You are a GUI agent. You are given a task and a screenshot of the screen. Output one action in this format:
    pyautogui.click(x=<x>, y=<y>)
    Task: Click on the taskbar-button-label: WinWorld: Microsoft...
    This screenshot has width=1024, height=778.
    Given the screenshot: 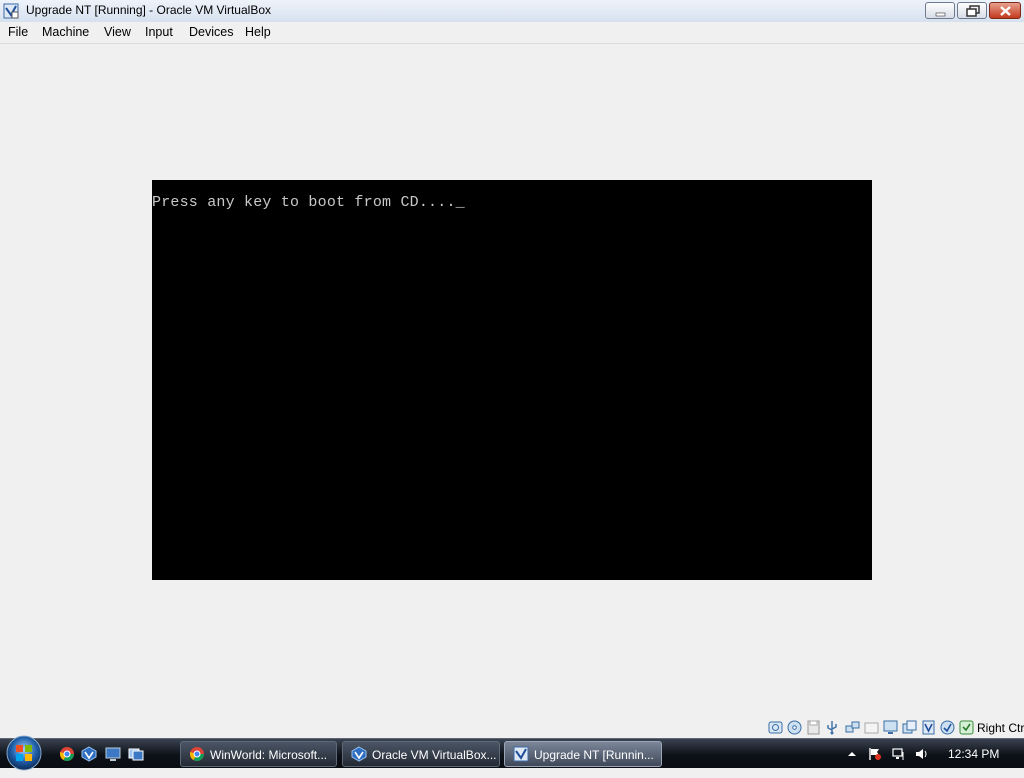 What is the action you would take?
    pyautogui.click(x=269, y=755)
    